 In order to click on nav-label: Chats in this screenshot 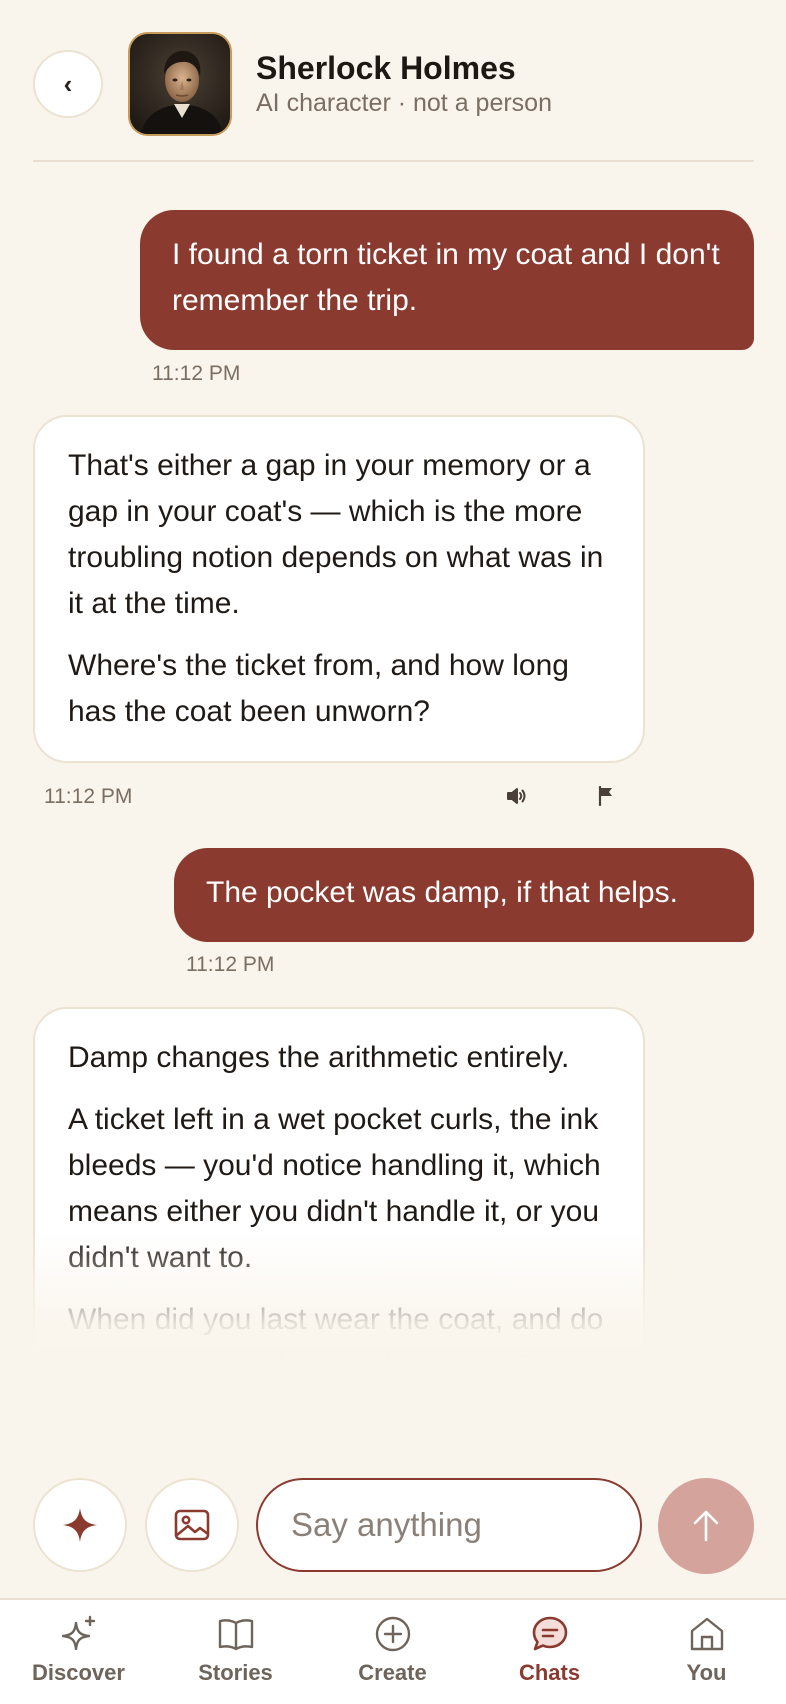, I will do `click(549, 1672)`.